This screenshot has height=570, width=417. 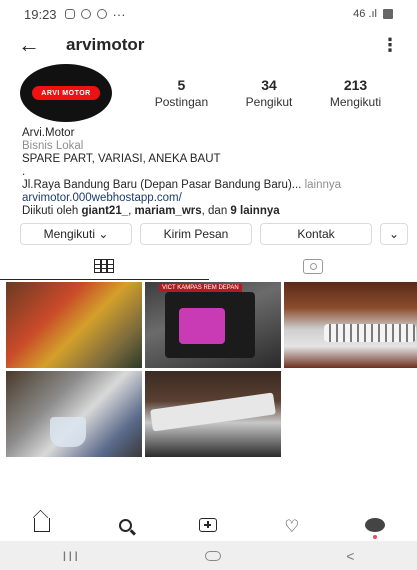 I want to click on stat-posts-label: Postingan, so click(x=181, y=102).